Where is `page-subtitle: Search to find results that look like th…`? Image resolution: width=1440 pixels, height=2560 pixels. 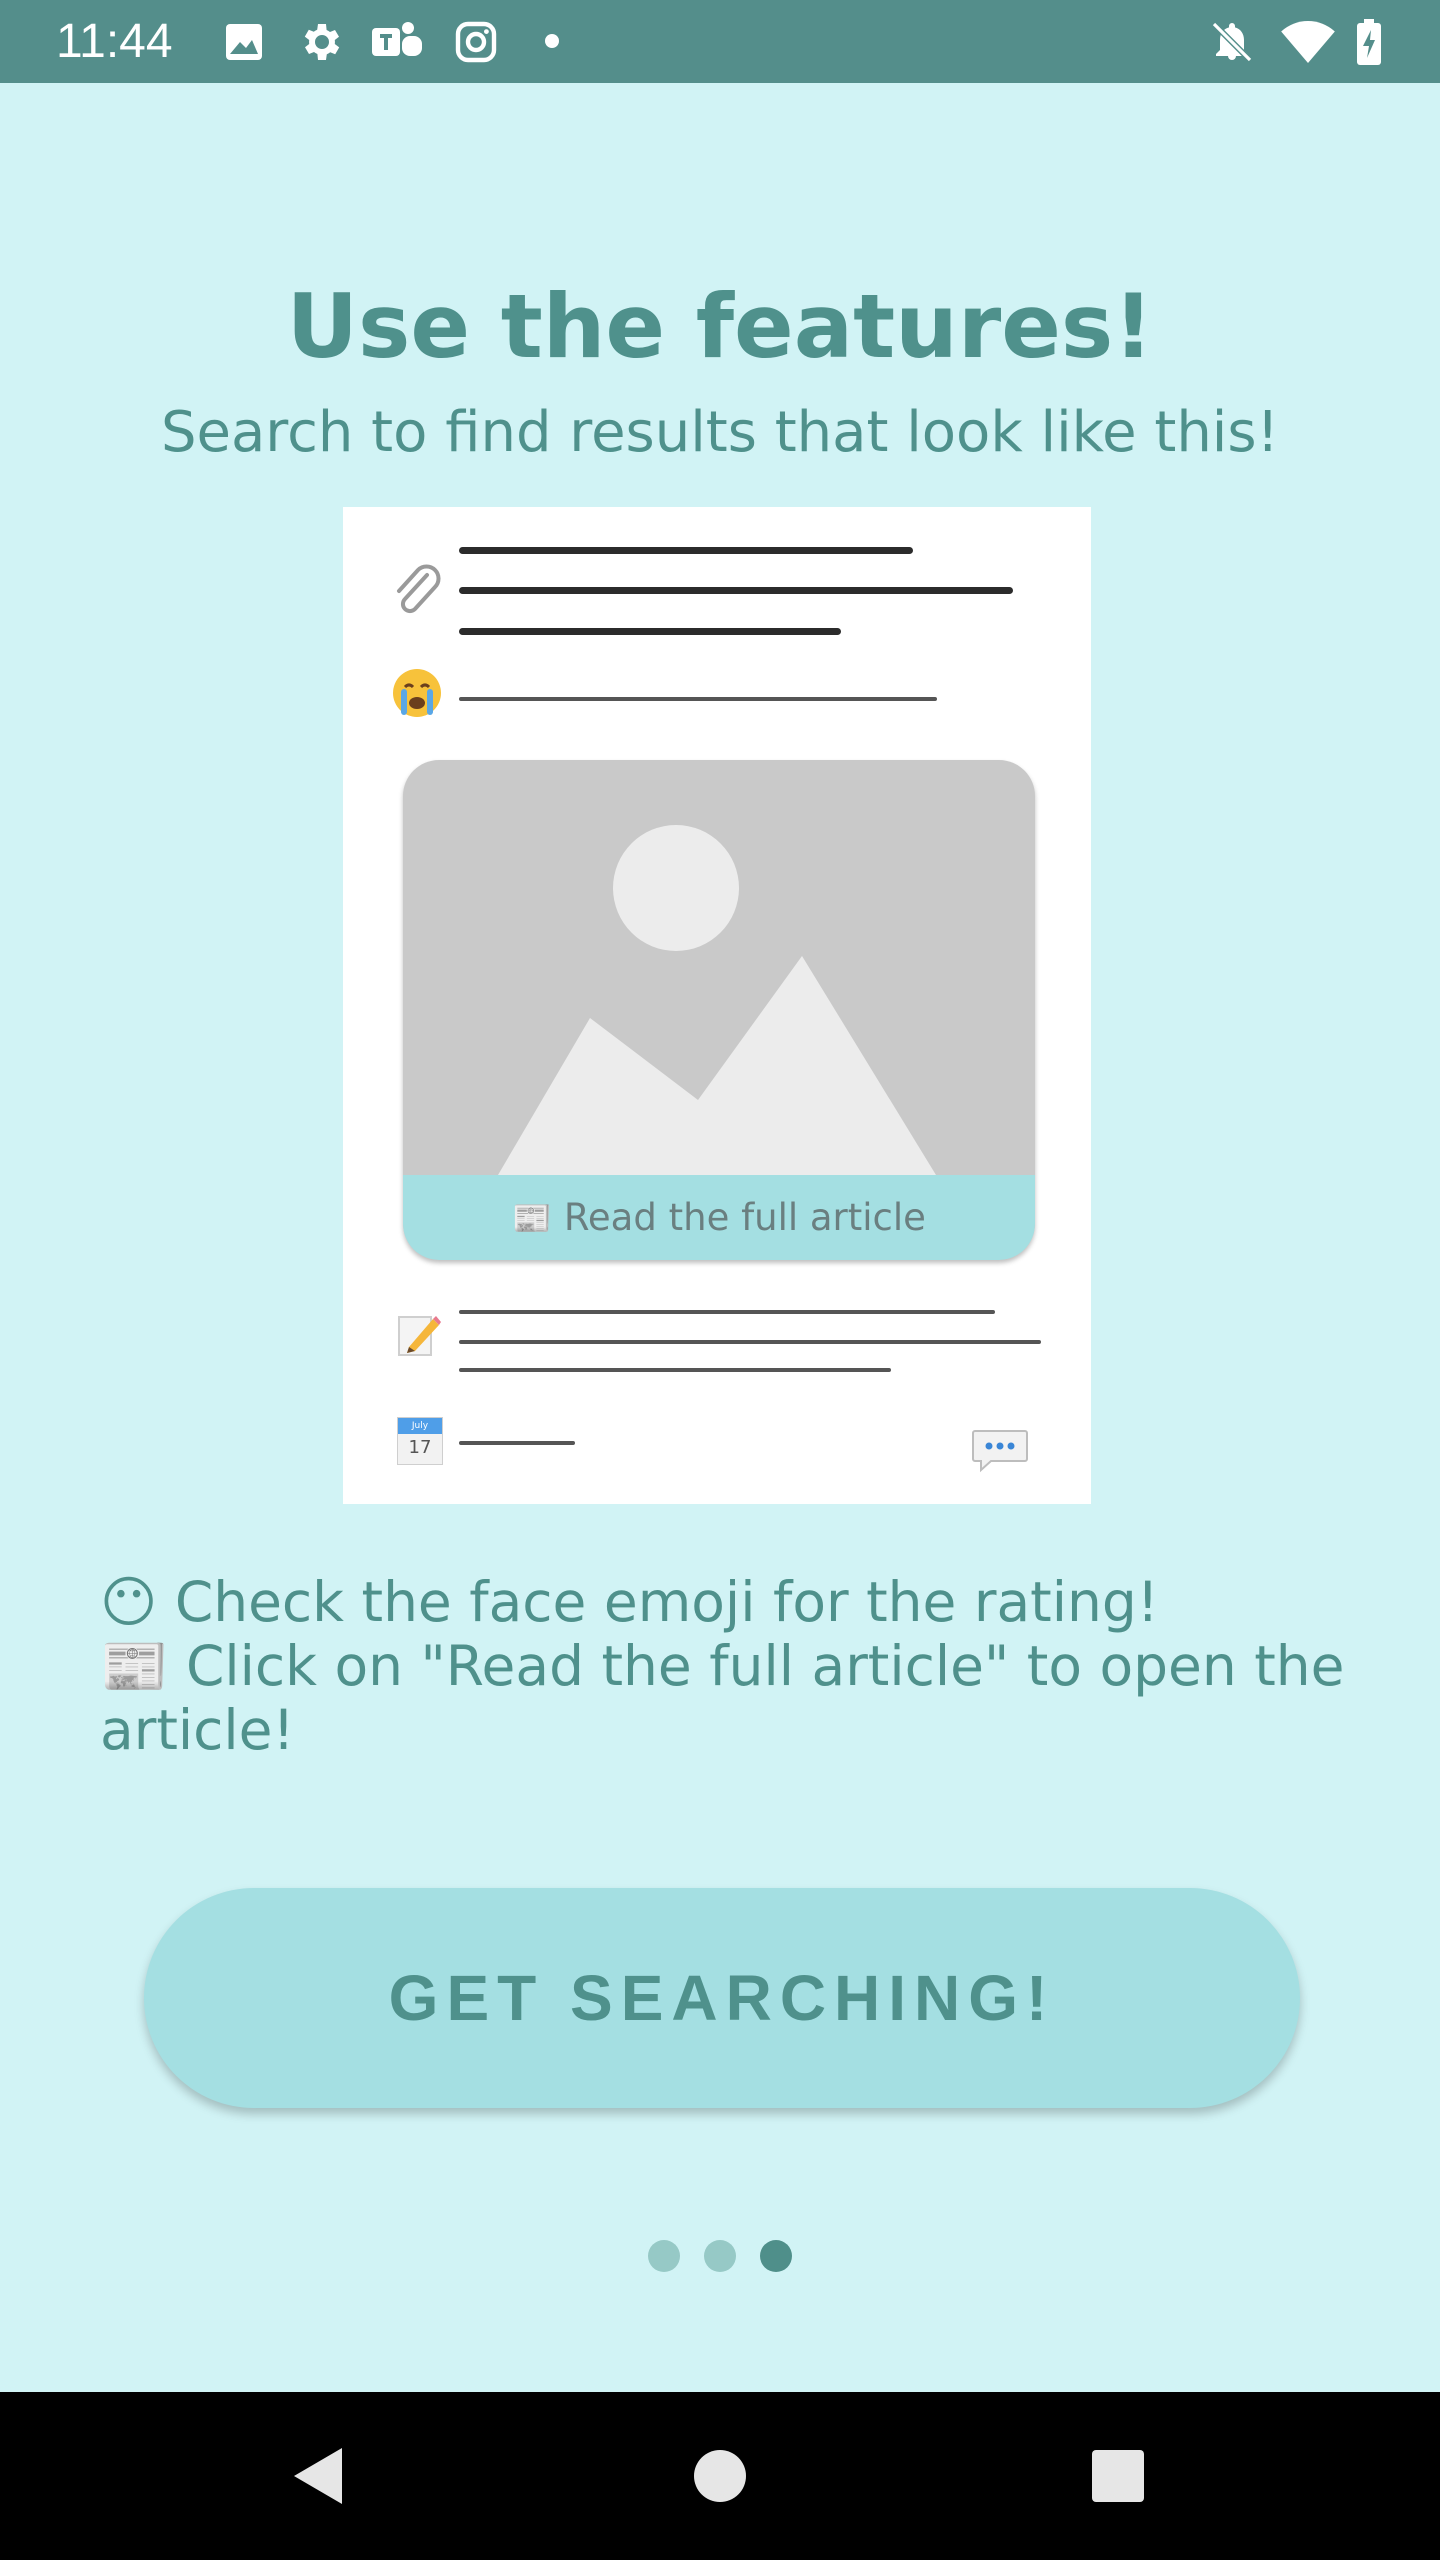 page-subtitle: Search to find results that look like th… is located at coordinates (719, 432).